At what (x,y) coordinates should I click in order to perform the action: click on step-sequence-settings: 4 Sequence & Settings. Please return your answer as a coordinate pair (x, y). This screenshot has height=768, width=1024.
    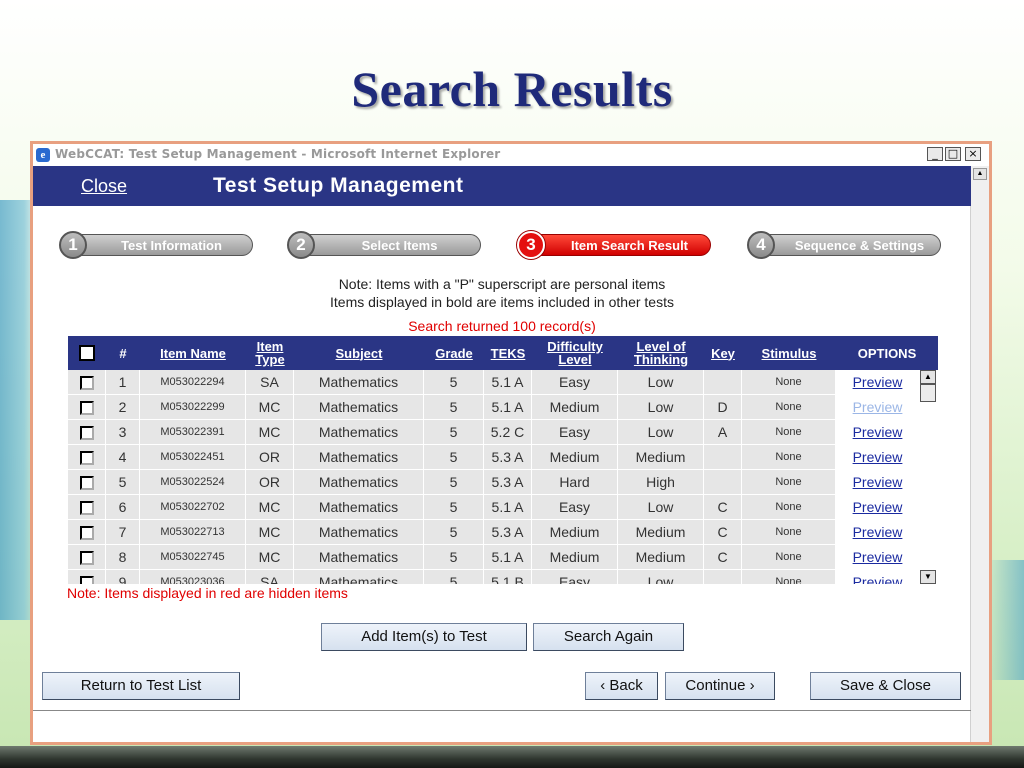
    Looking at the image, I should click on (844, 245).